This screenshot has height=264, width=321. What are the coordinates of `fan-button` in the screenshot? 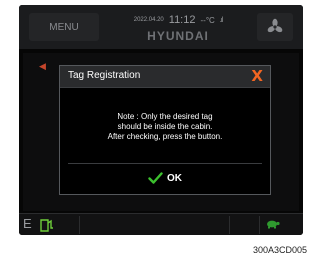 It's located at (275, 27).